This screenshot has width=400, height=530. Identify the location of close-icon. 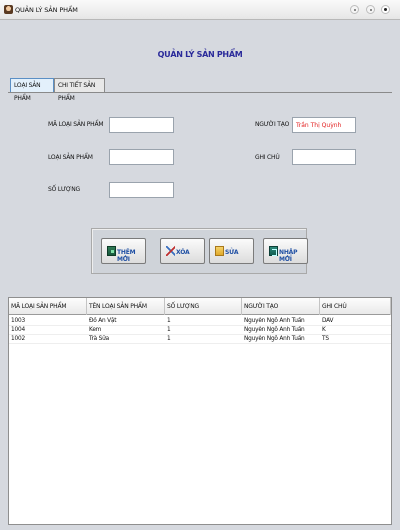
(385, 9).